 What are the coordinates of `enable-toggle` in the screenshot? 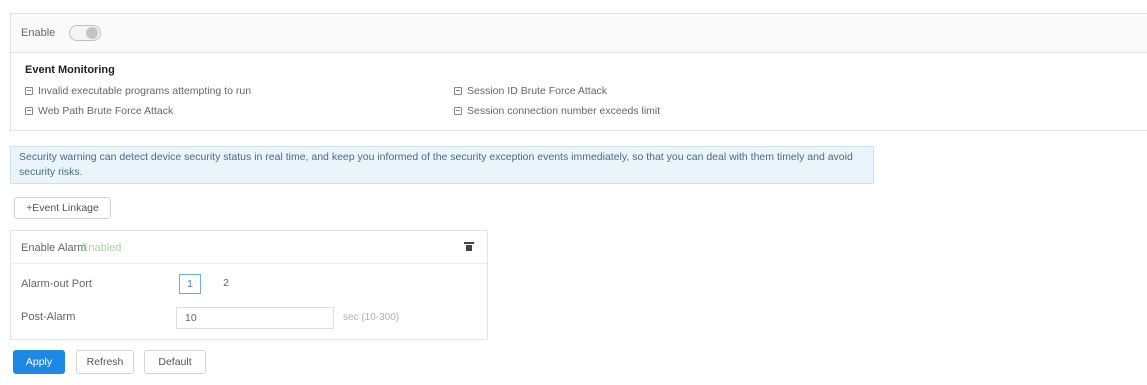 It's located at (85, 33).